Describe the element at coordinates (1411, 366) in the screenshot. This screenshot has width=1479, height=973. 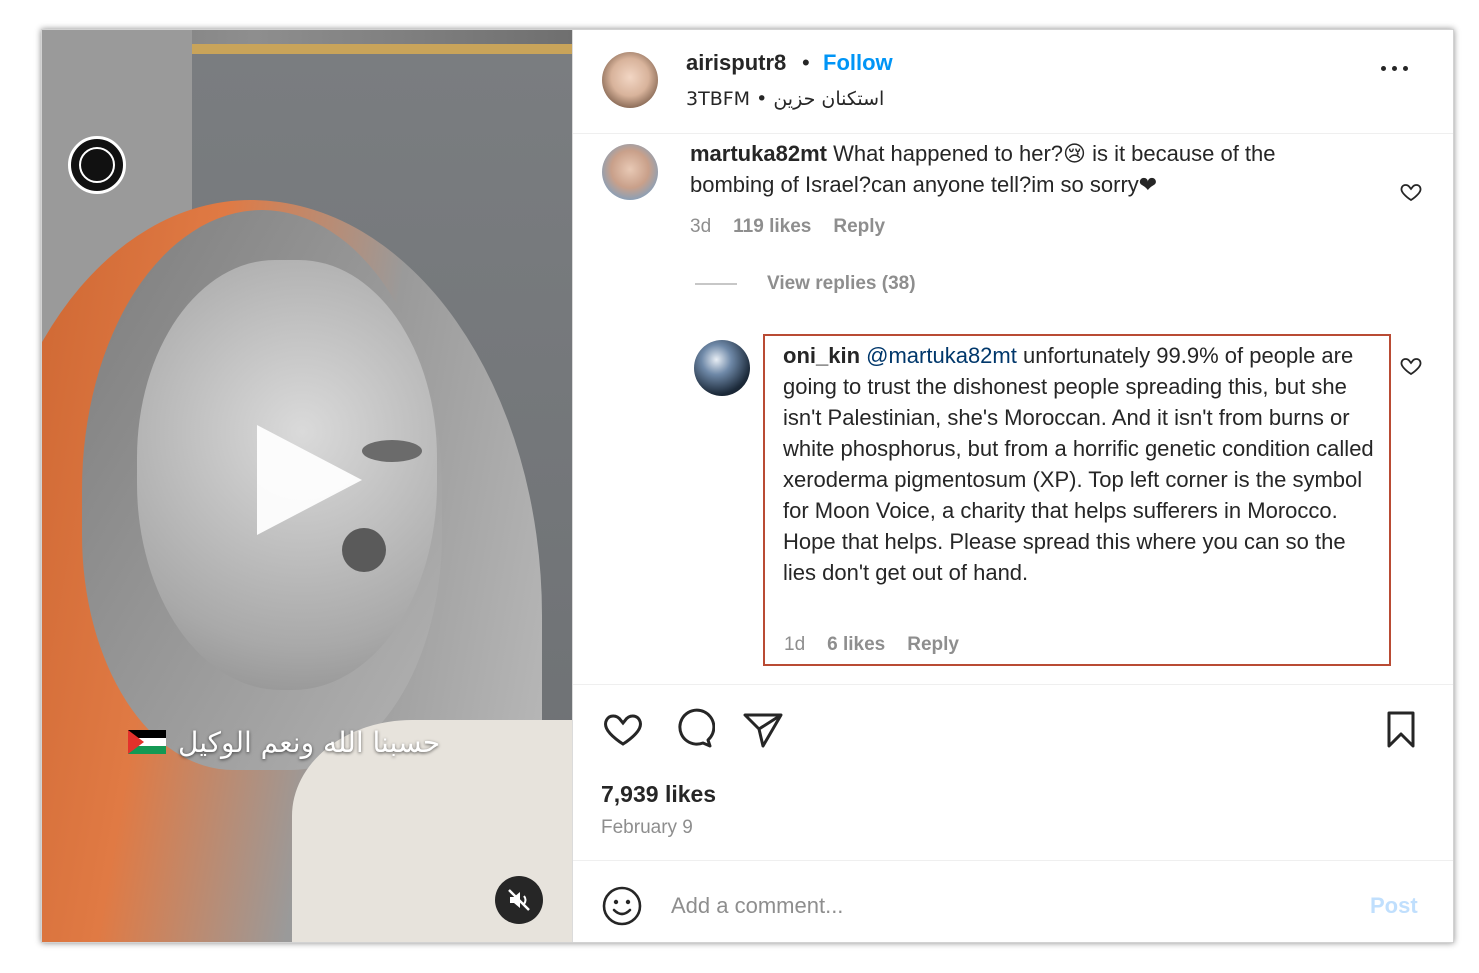
I see `reply-like-heart-icon` at that location.